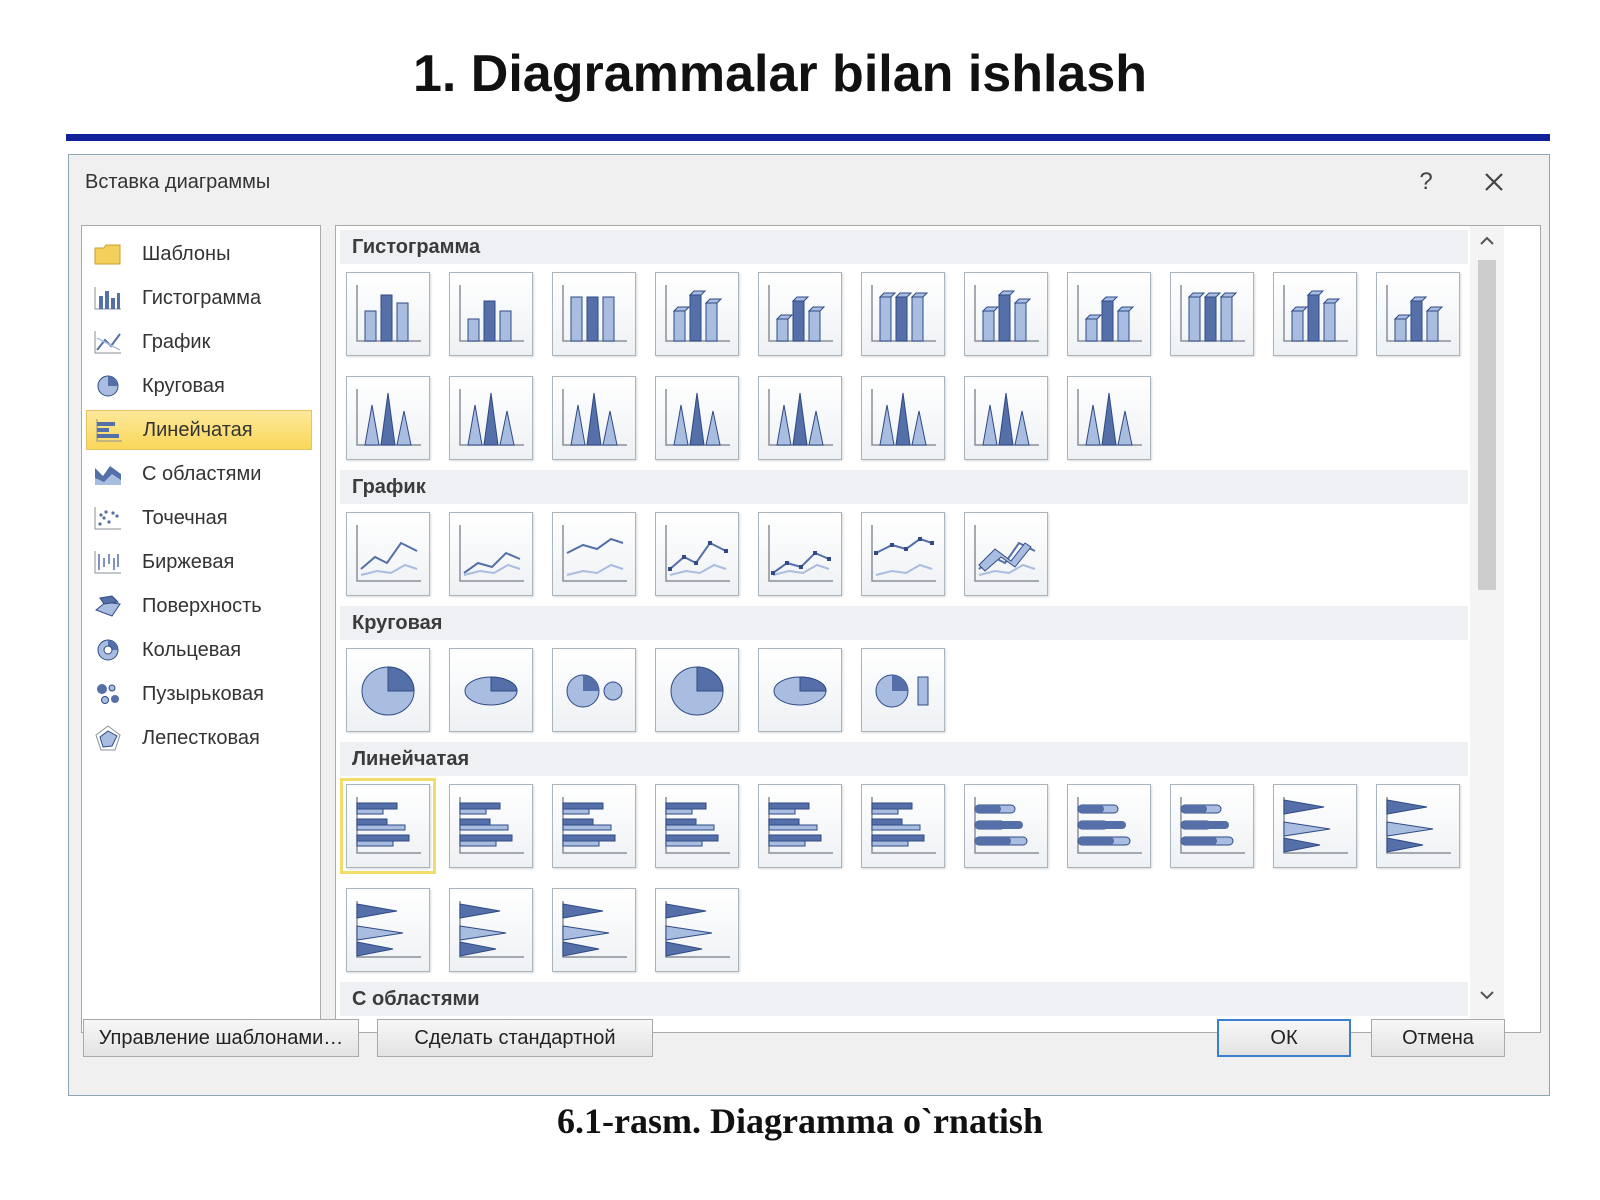  Describe the element at coordinates (183, 385) in the screenshot. I see `sidebar-item-label: Круговая` at that location.